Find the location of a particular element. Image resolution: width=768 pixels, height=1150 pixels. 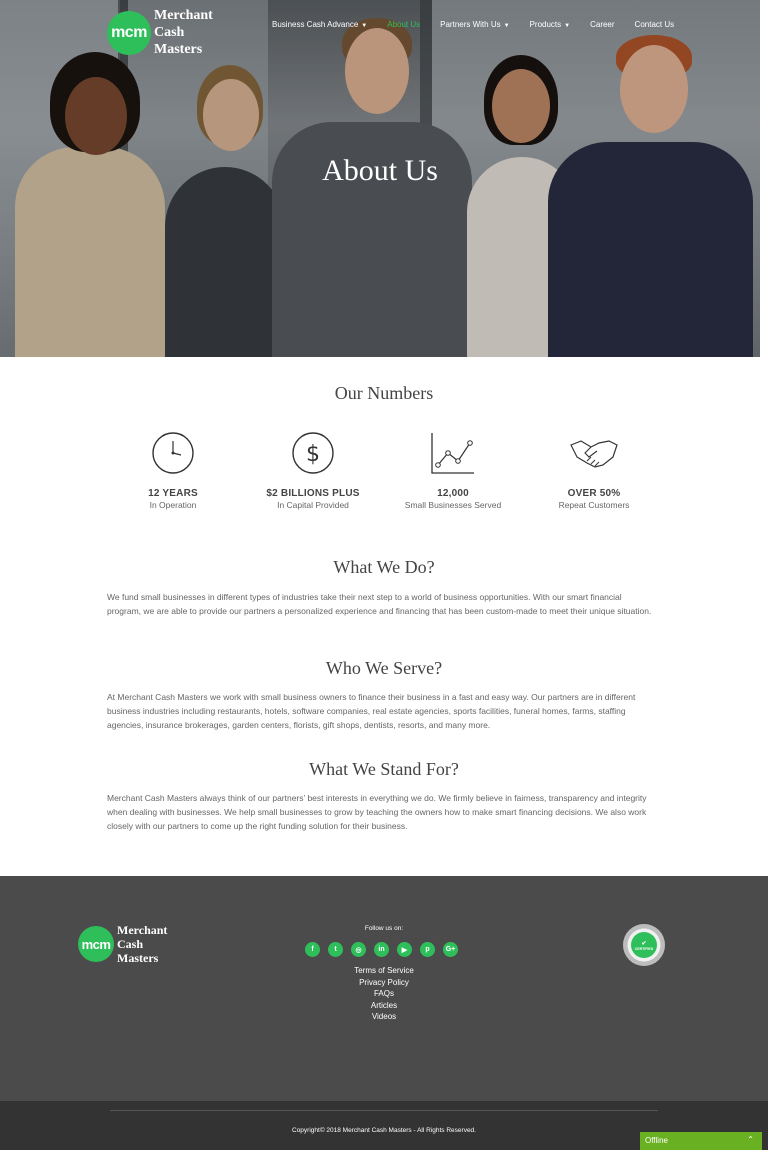

stat-label: Small Businesses Served is located at coordinates (453, 505).